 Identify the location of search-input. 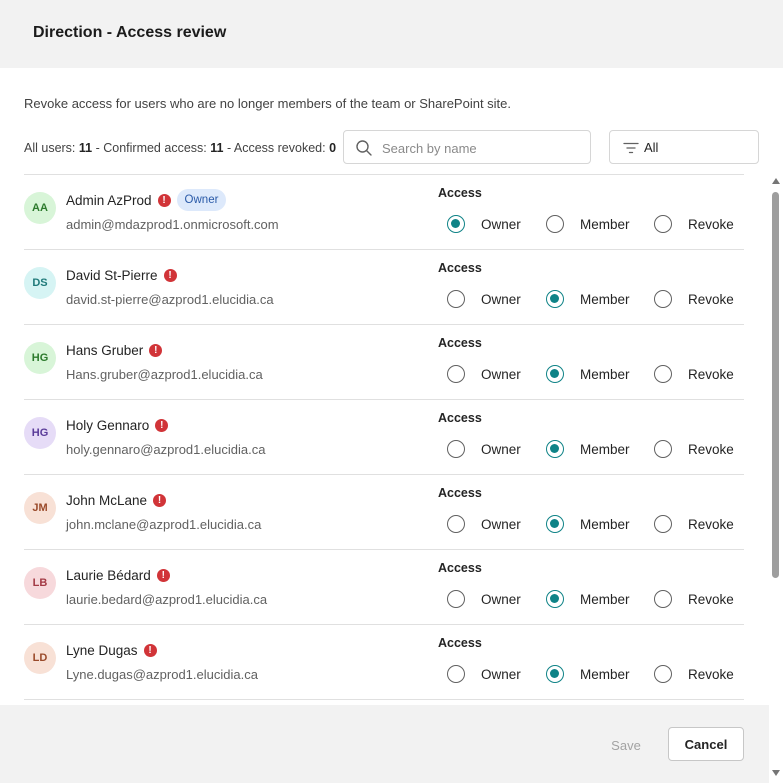
(482, 148).